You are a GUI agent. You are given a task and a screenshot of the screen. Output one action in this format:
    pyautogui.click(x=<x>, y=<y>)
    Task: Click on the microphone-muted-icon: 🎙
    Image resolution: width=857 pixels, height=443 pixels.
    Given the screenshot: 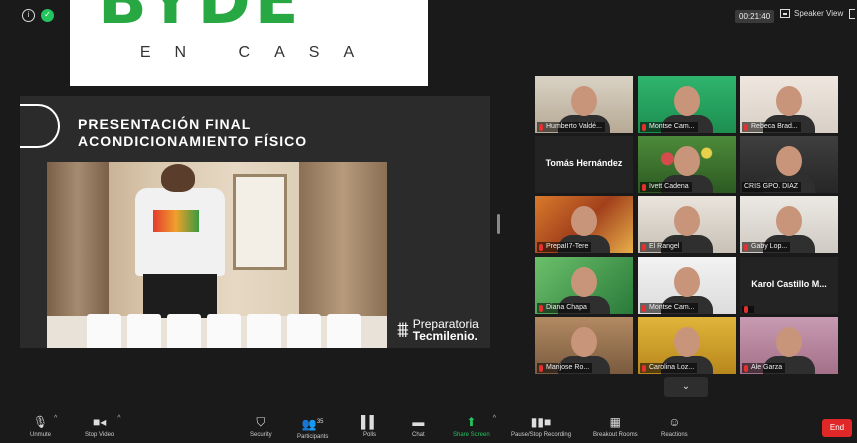 What is the action you would take?
    pyautogui.click(x=40, y=422)
    